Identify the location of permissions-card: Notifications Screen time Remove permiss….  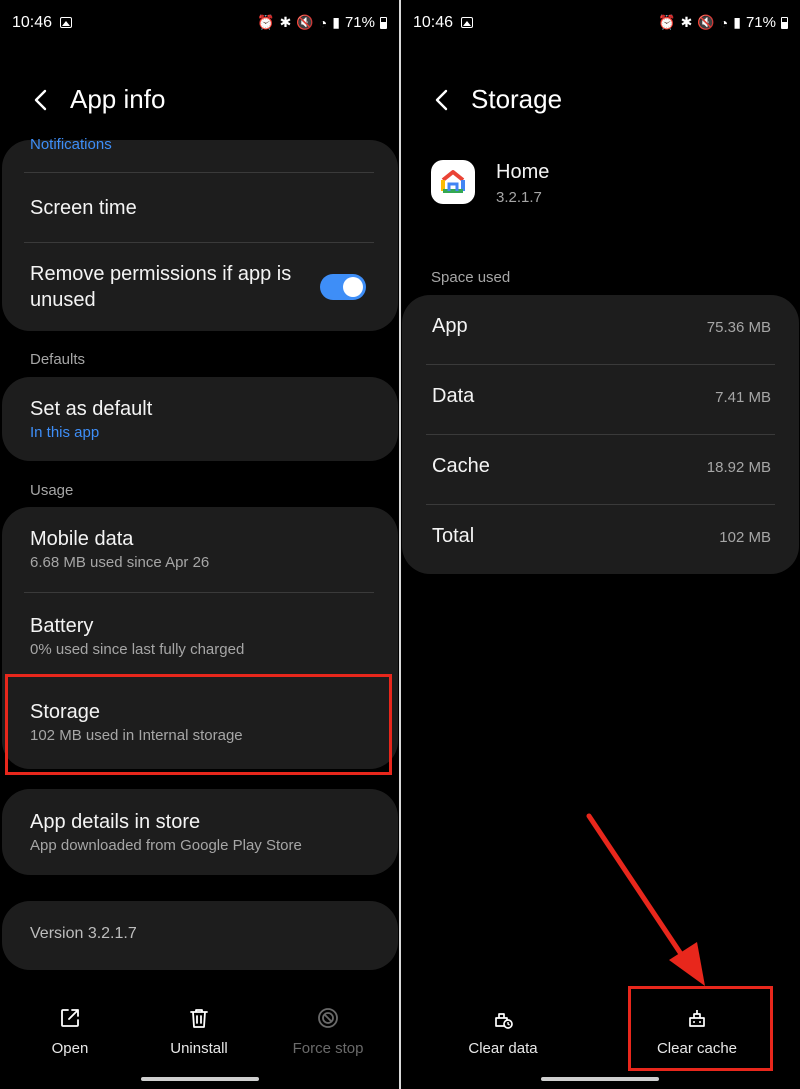
(200, 233).